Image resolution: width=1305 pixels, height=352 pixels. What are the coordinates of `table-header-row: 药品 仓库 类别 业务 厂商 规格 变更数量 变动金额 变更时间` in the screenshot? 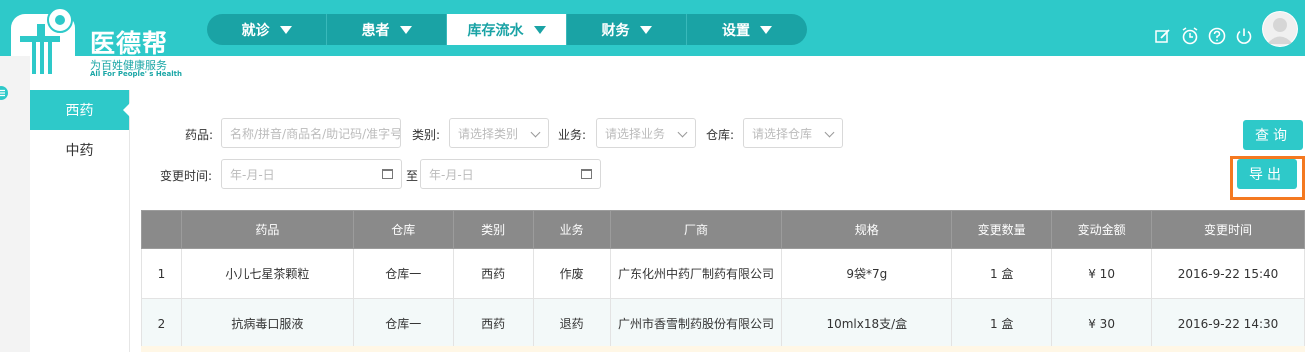 It's located at (723, 229).